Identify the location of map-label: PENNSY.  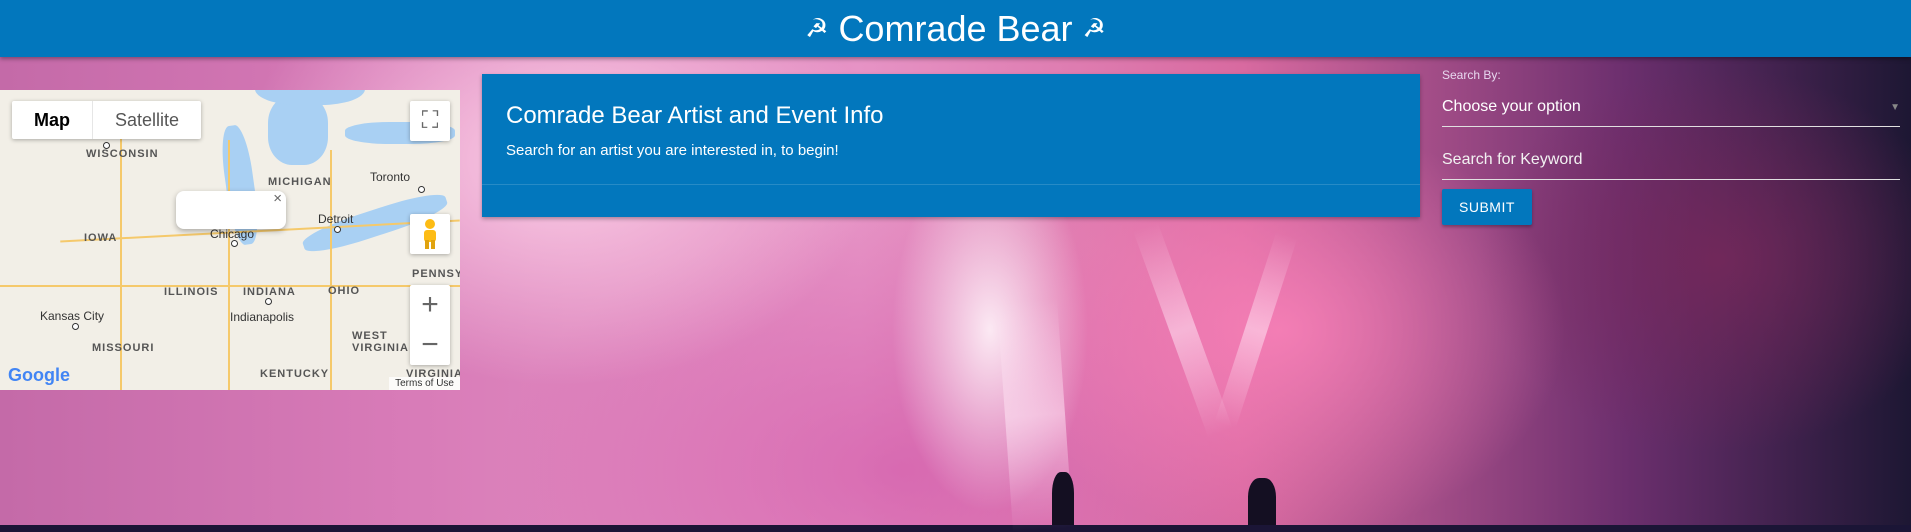
(436, 274).